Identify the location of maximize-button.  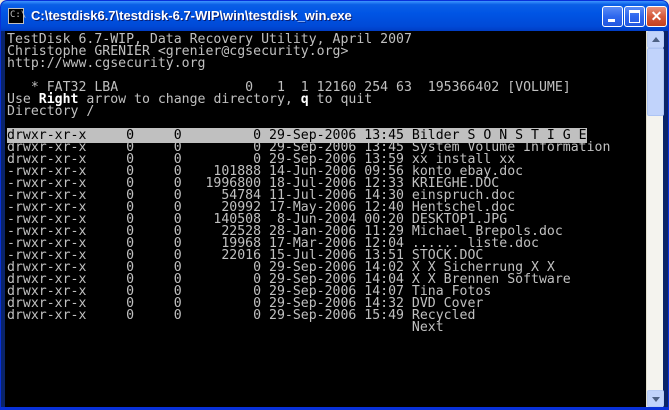
(634, 16).